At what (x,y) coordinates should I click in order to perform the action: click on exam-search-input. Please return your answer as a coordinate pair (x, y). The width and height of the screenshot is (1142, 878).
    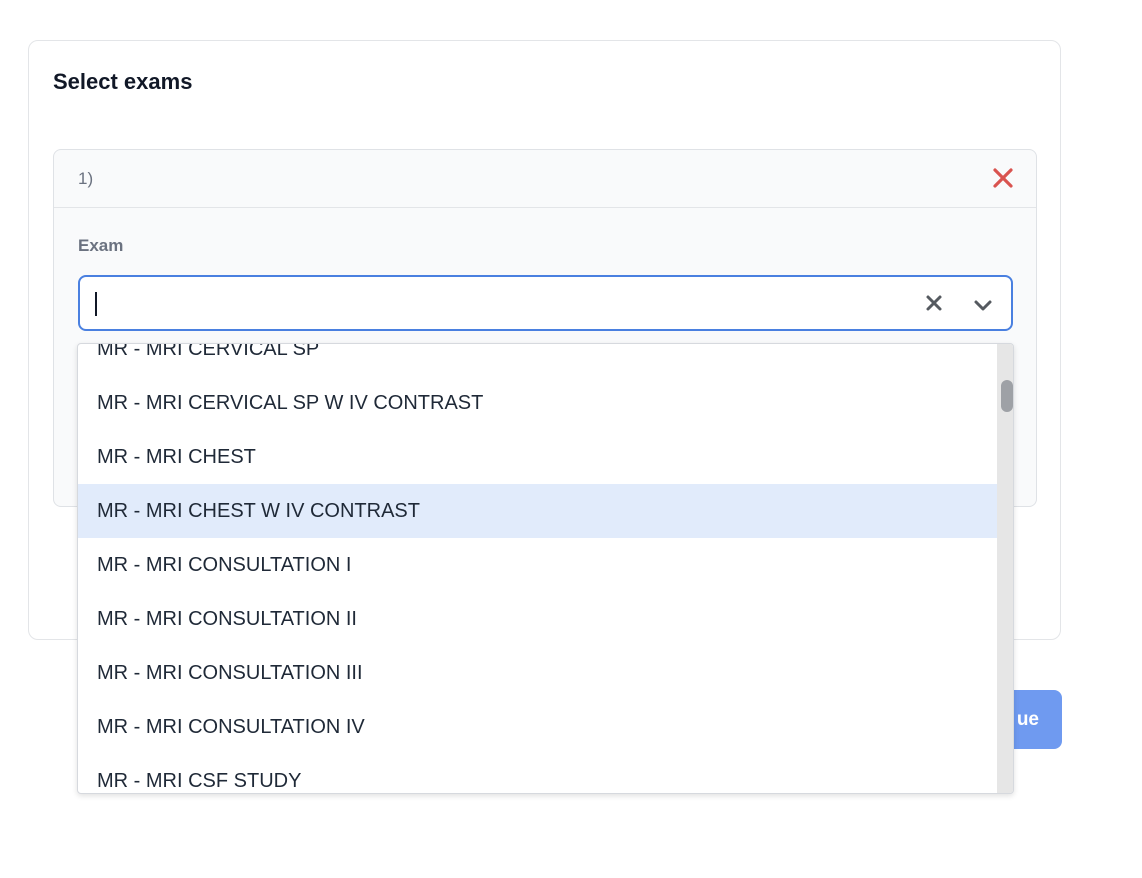
    Looking at the image, I should click on (486, 304).